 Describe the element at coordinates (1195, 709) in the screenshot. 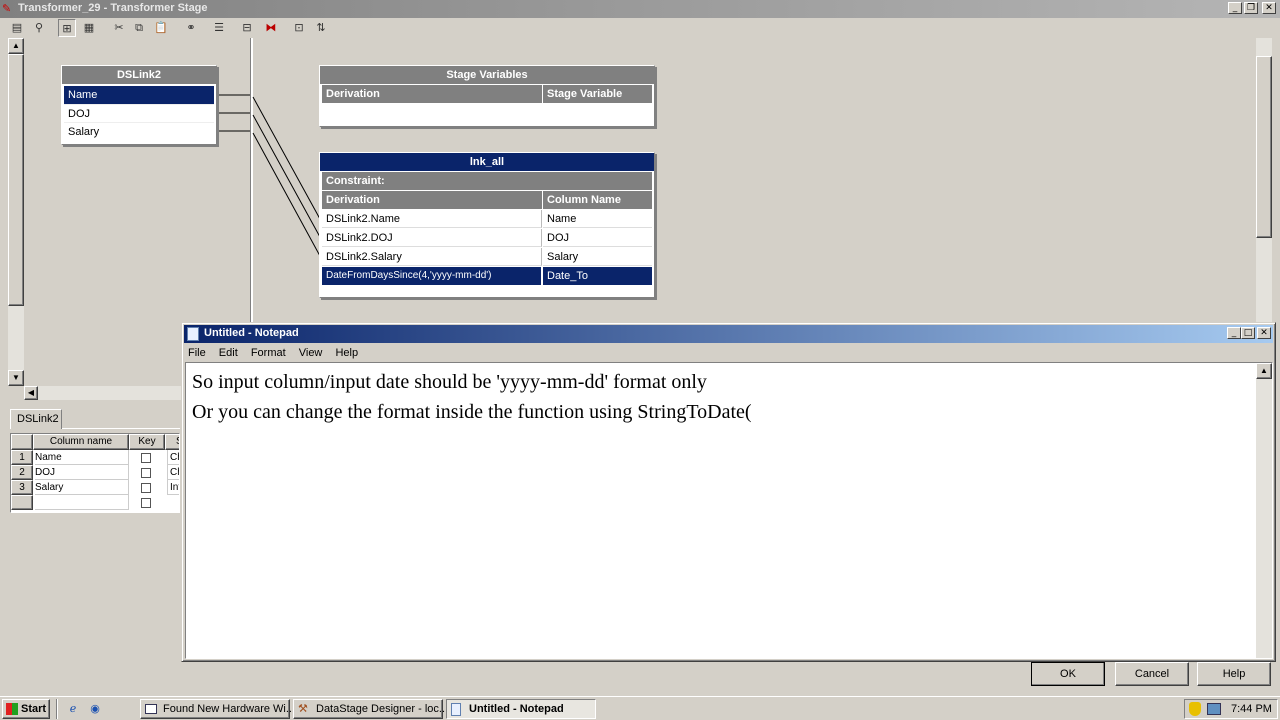

I see `security-shield-icon` at that location.